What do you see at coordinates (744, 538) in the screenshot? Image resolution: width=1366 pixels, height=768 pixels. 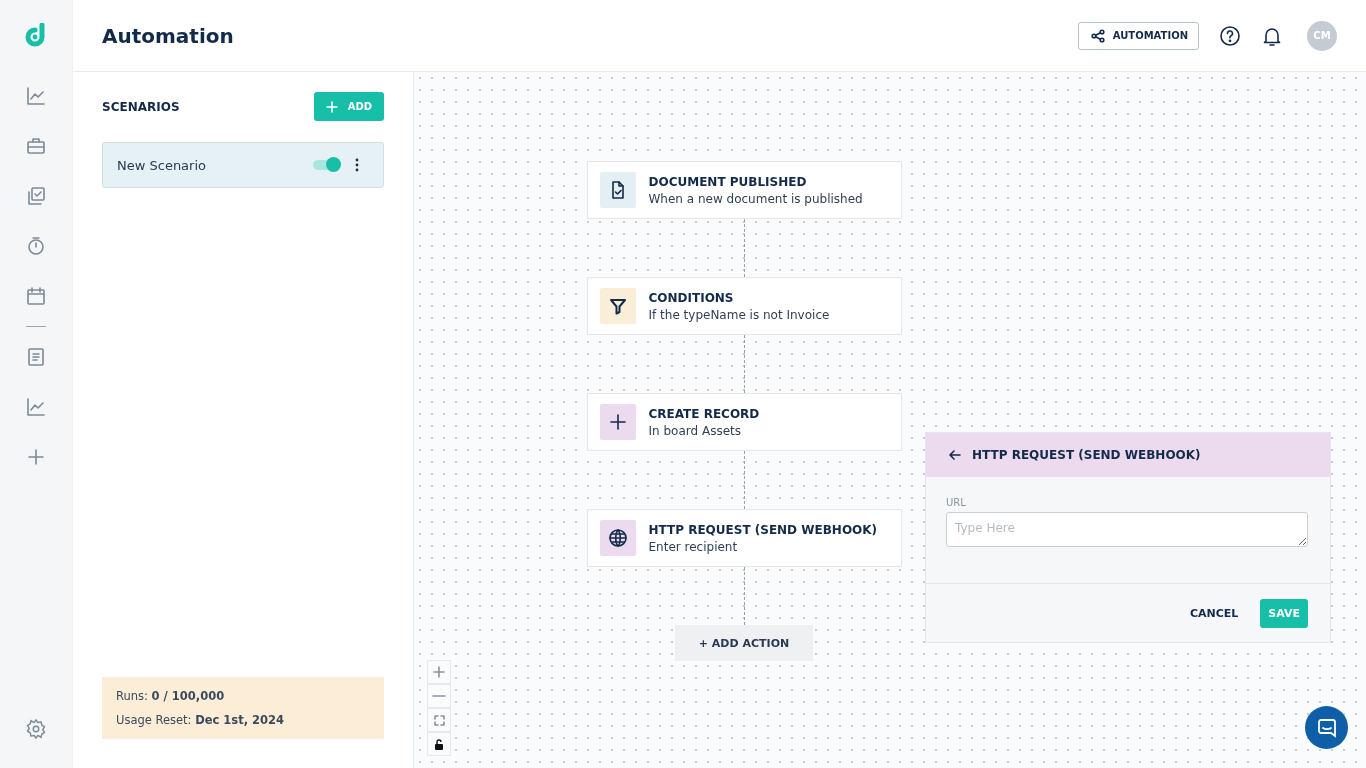 I see `flow-node: HTTP REQUEST (SEND WEBHOOK) Enter recipient` at bounding box center [744, 538].